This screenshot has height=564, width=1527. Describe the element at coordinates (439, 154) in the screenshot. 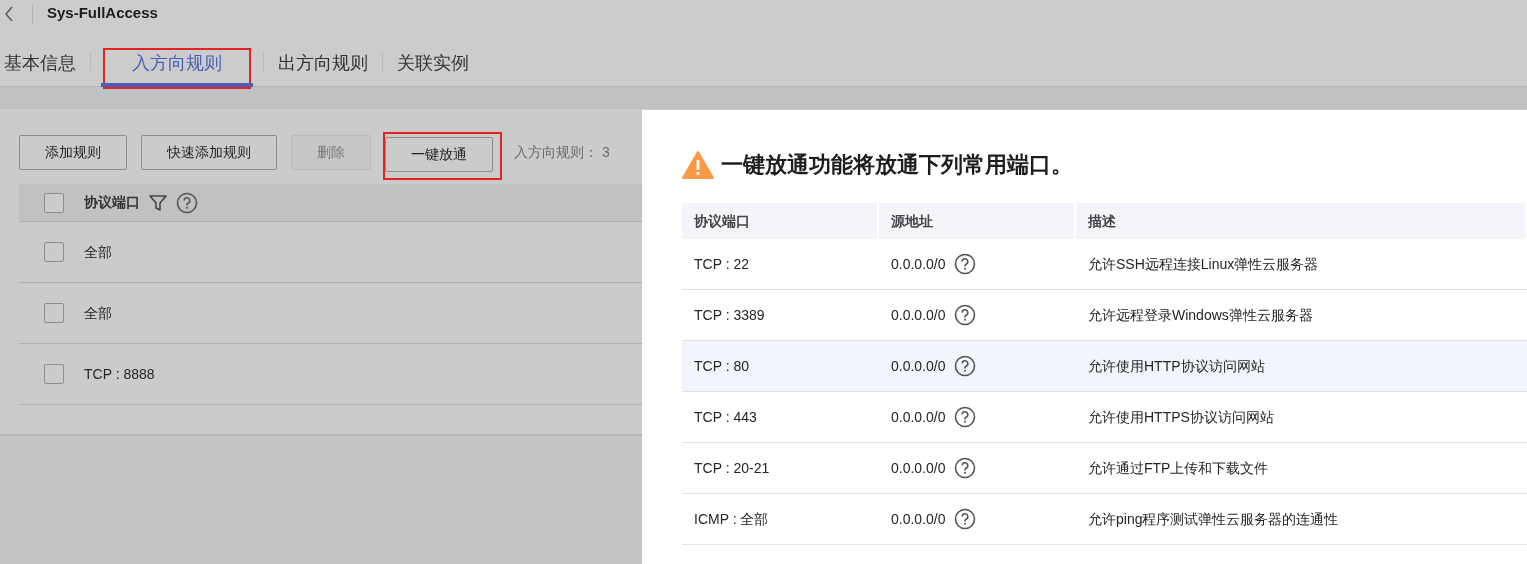

I see `toolbar-button: 一键放通` at that location.